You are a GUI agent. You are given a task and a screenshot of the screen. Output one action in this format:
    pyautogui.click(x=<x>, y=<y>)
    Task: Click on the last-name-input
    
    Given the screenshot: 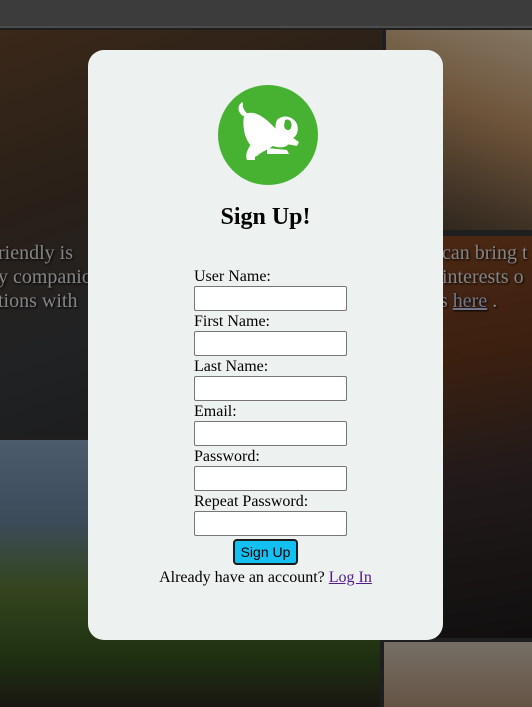 What is the action you would take?
    pyautogui.click(x=270, y=388)
    